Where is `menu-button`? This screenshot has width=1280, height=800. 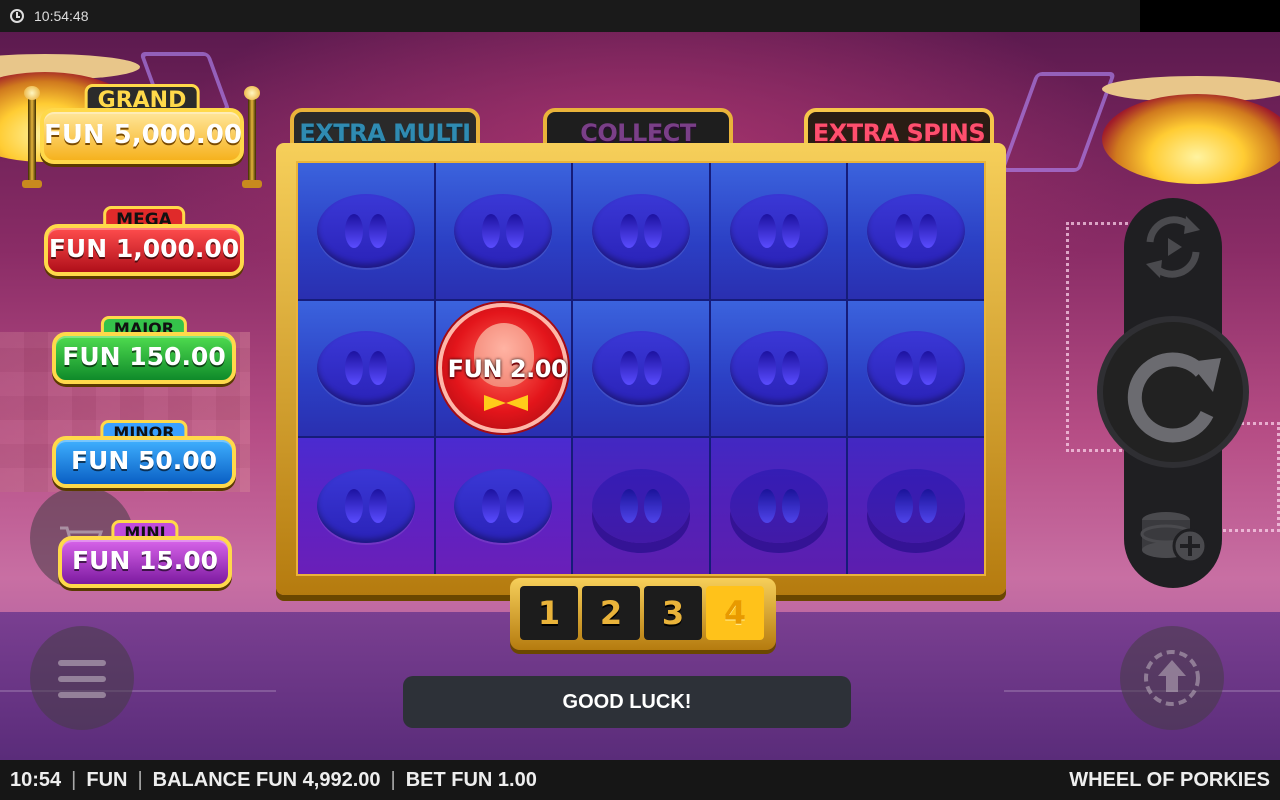 menu-button is located at coordinates (82, 678).